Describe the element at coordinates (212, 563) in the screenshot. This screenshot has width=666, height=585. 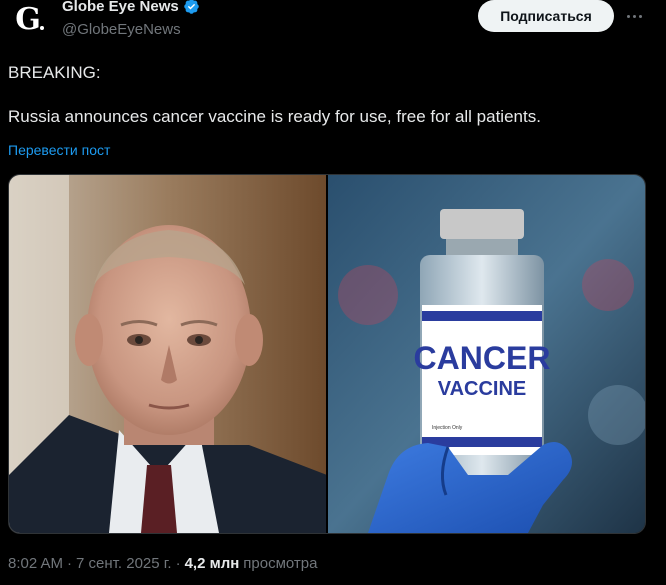
I see `views-count: 4,2 млн` at that location.